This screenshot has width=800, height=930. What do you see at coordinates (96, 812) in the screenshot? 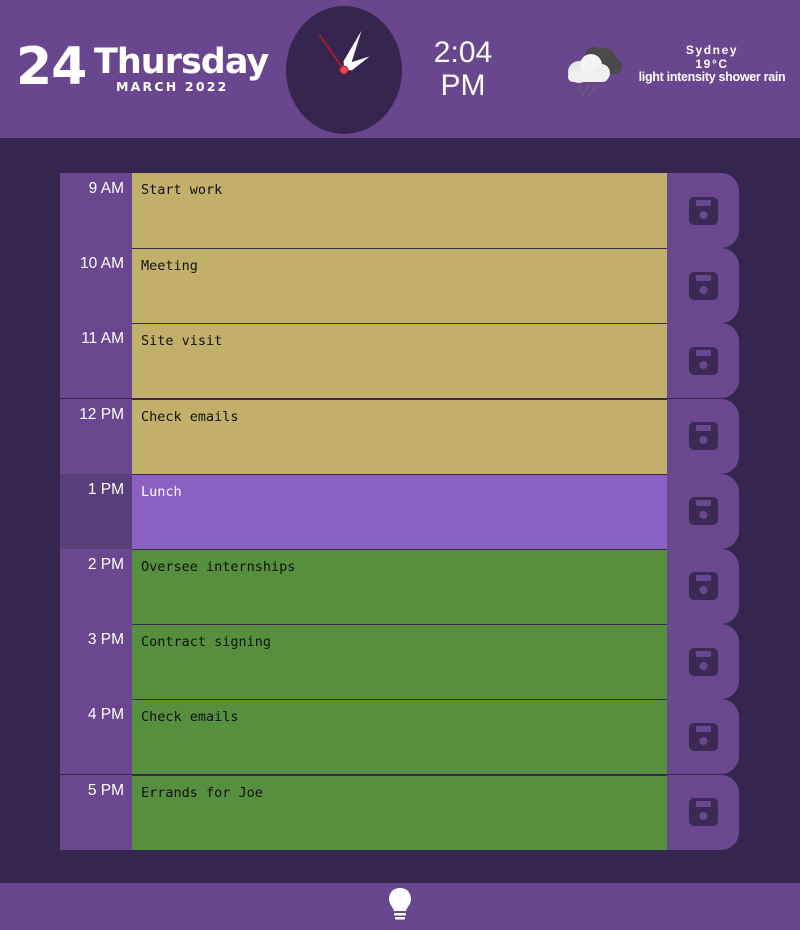
I see `hour-label: 5 PM` at bounding box center [96, 812].